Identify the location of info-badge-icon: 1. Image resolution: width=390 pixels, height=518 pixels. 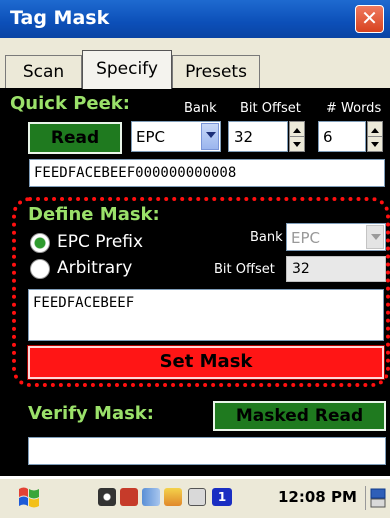
(222, 497).